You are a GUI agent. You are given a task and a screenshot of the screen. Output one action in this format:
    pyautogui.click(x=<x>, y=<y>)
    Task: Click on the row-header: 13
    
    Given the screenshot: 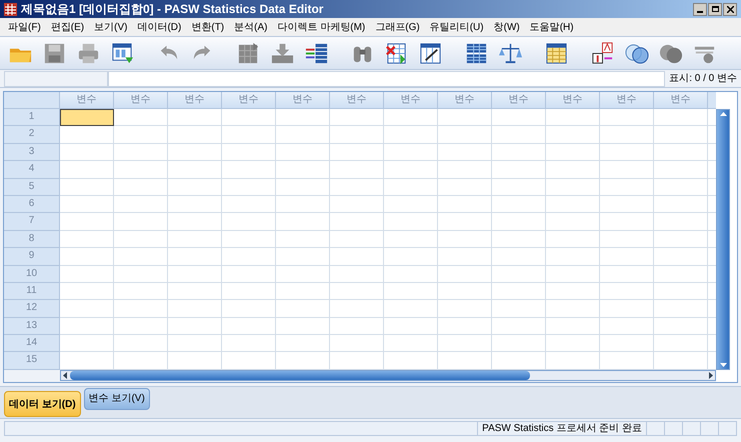 What is the action you would take?
    pyautogui.click(x=32, y=327)
    